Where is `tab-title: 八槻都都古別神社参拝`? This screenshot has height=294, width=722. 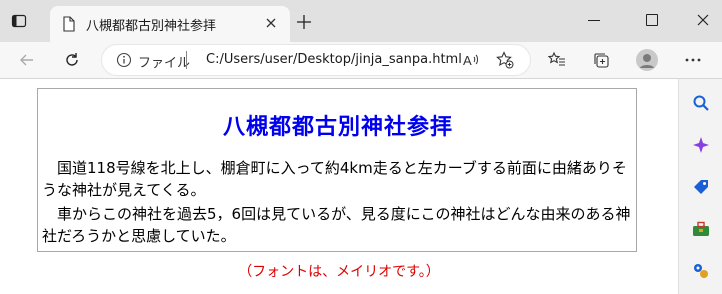 tab-title: 八槻都都古別神社参拝 is located at coordinates (151, 26).